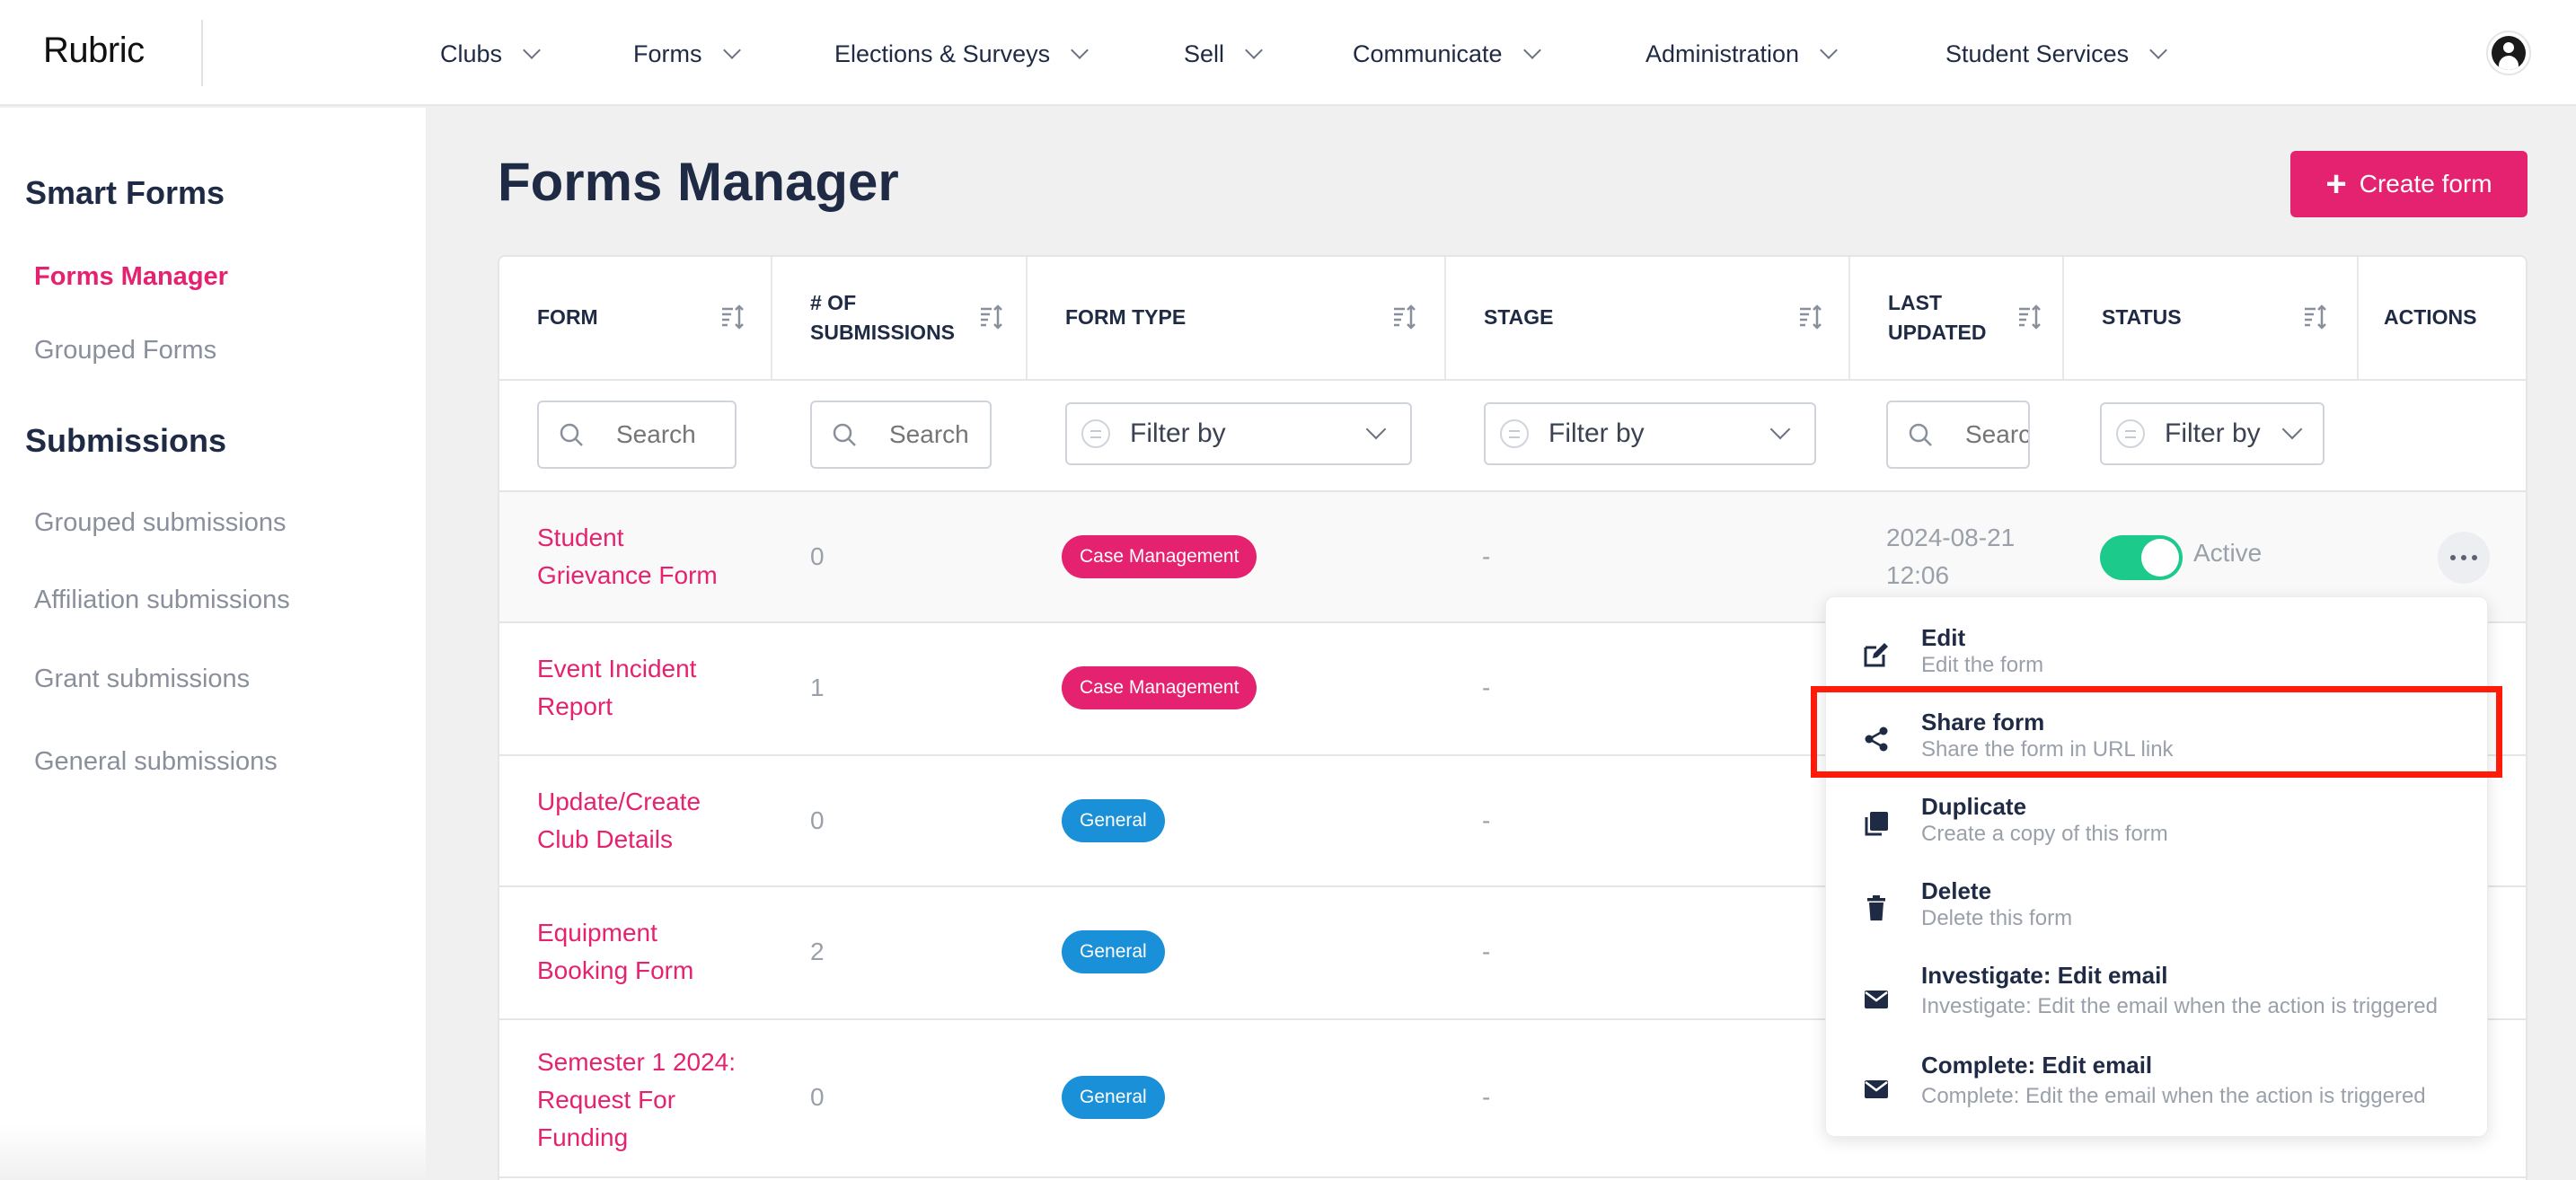  I want to click on sidebar-item-grouped-submissions: Grouped submissions, so click(160, 523).